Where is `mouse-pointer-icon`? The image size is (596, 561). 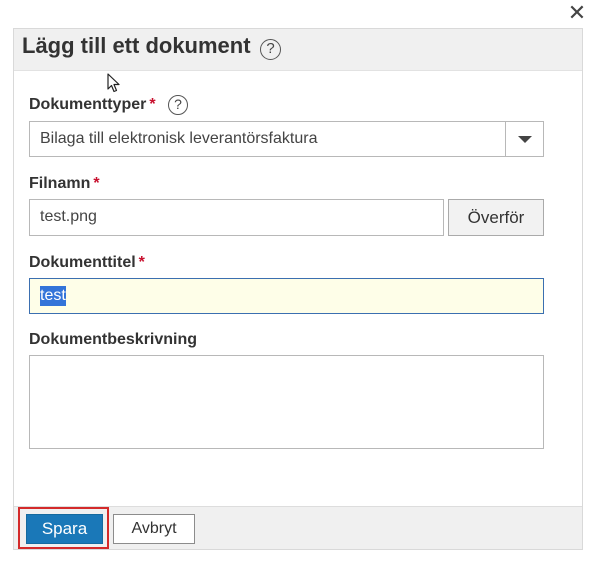 mouse-pointer-icon is located at coordinates (113, 83).